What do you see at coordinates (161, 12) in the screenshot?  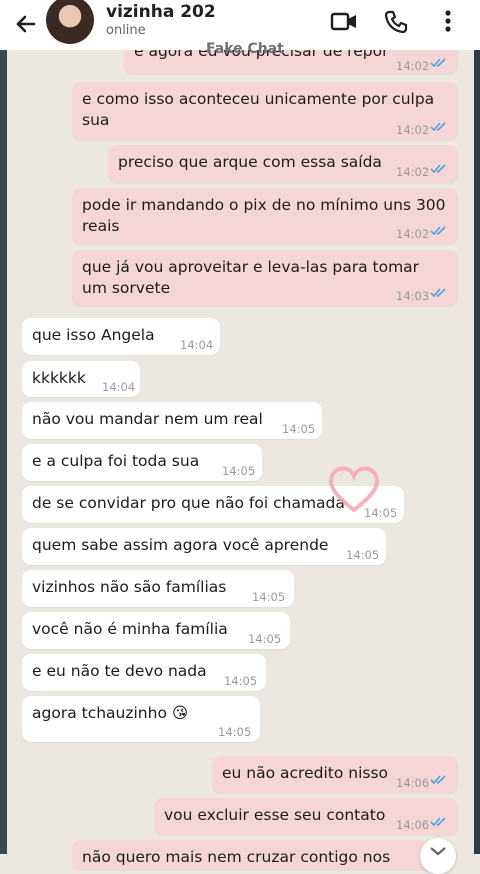 I see `contact-name: vizinha 202` at bounding box center [161, 12].